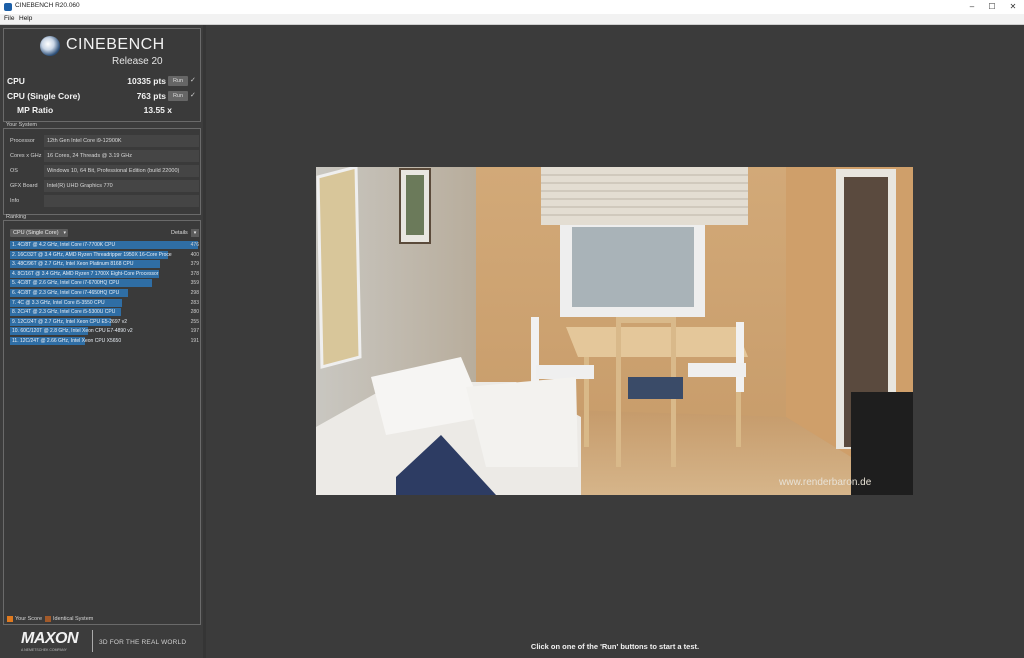 The width and height of the screenshot is (1024, 658). Describe the element at coordinates (121, 201) in the screenshot. I see `info-field` at that location.